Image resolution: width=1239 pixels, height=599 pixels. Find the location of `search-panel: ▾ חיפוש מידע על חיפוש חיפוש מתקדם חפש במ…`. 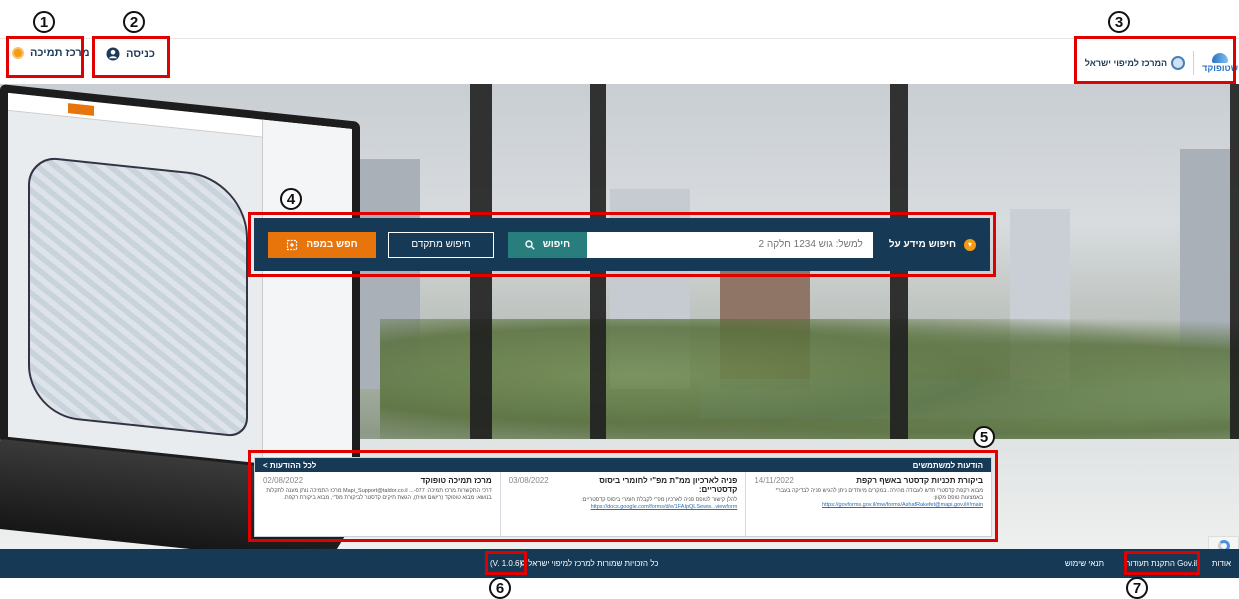

search-panel: ▾ חיפוש מידע על חיפוש חיפוש מתקדם חפש במ… is located at coordinates (622, 244).